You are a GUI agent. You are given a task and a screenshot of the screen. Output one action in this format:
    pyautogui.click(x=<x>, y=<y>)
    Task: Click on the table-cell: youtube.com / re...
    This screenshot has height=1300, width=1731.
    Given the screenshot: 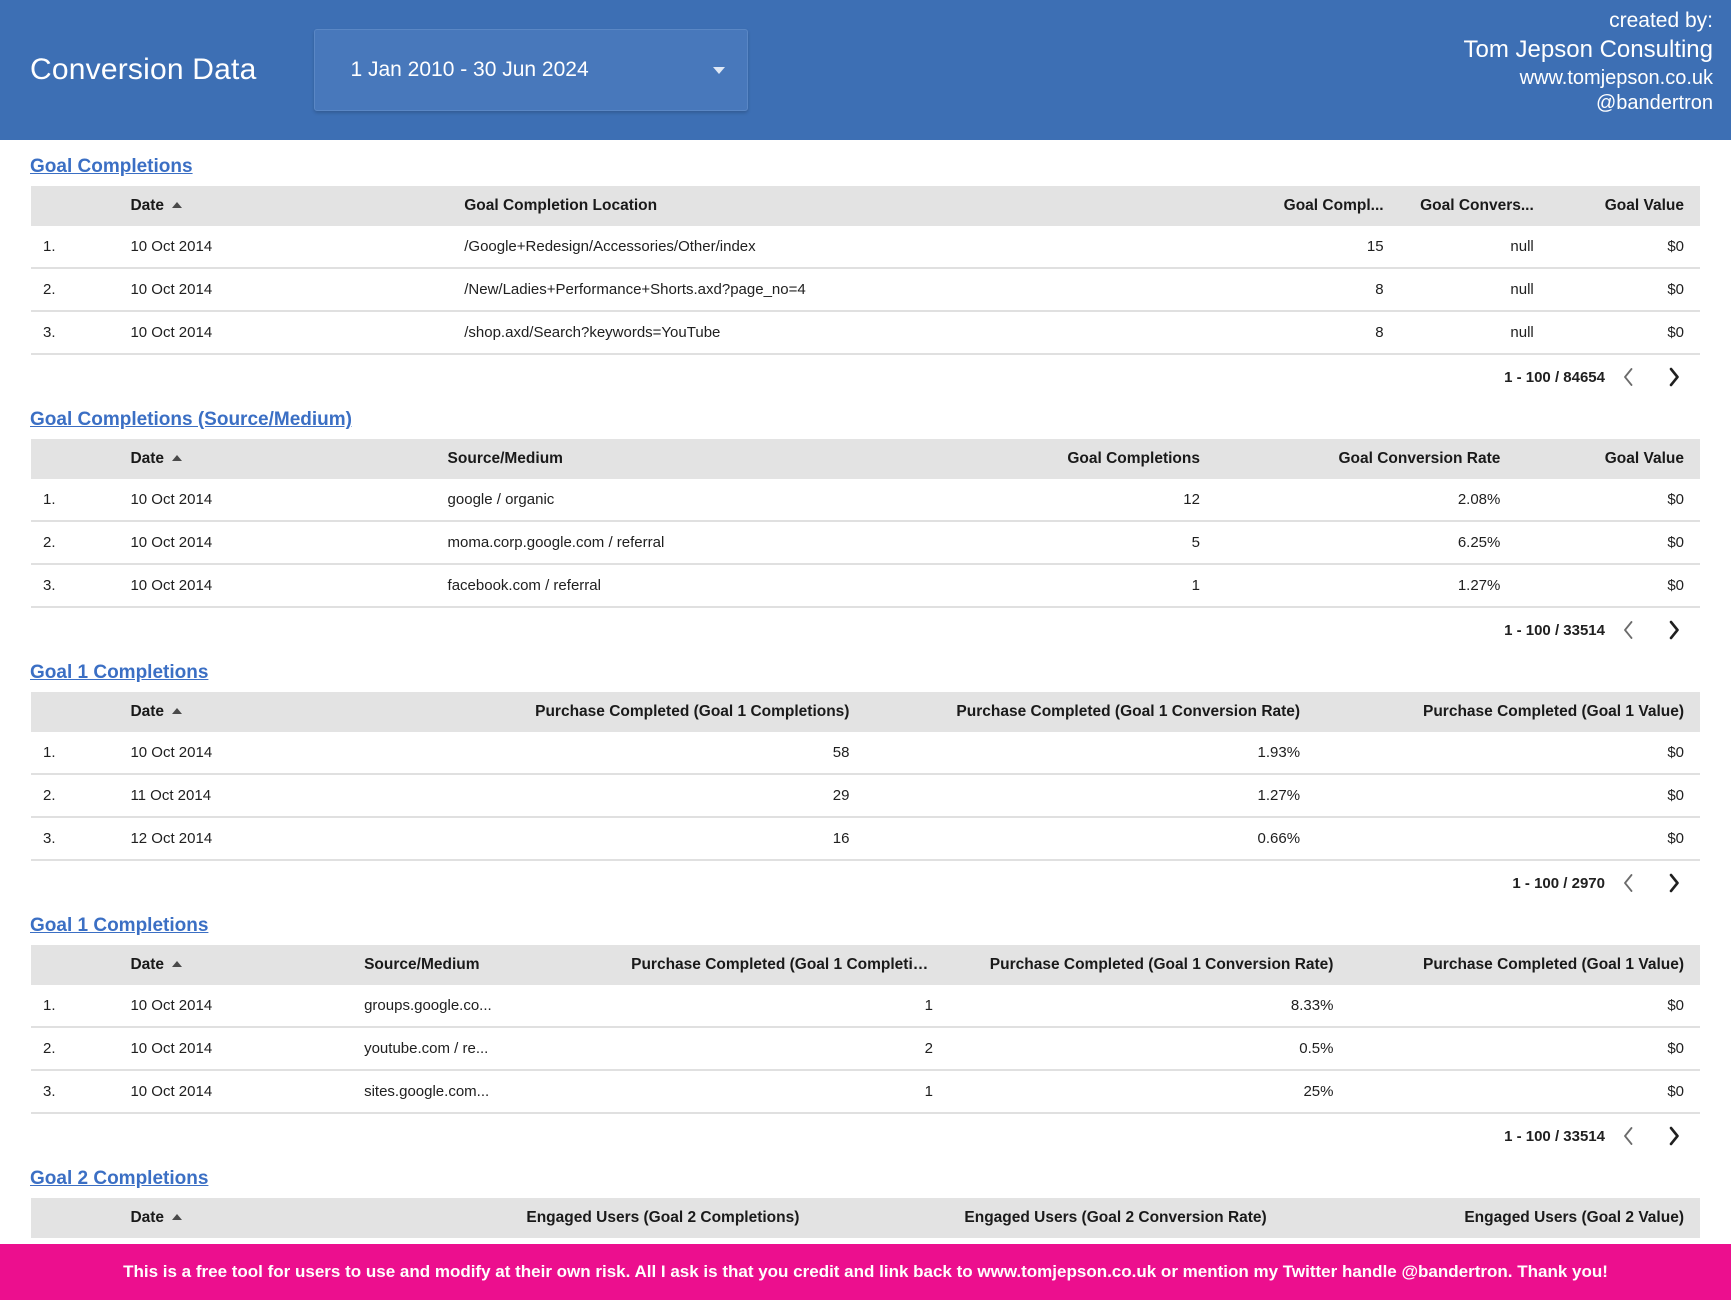 What is the action you would take?
    pyautogui.click(x=482, y=1049)
    